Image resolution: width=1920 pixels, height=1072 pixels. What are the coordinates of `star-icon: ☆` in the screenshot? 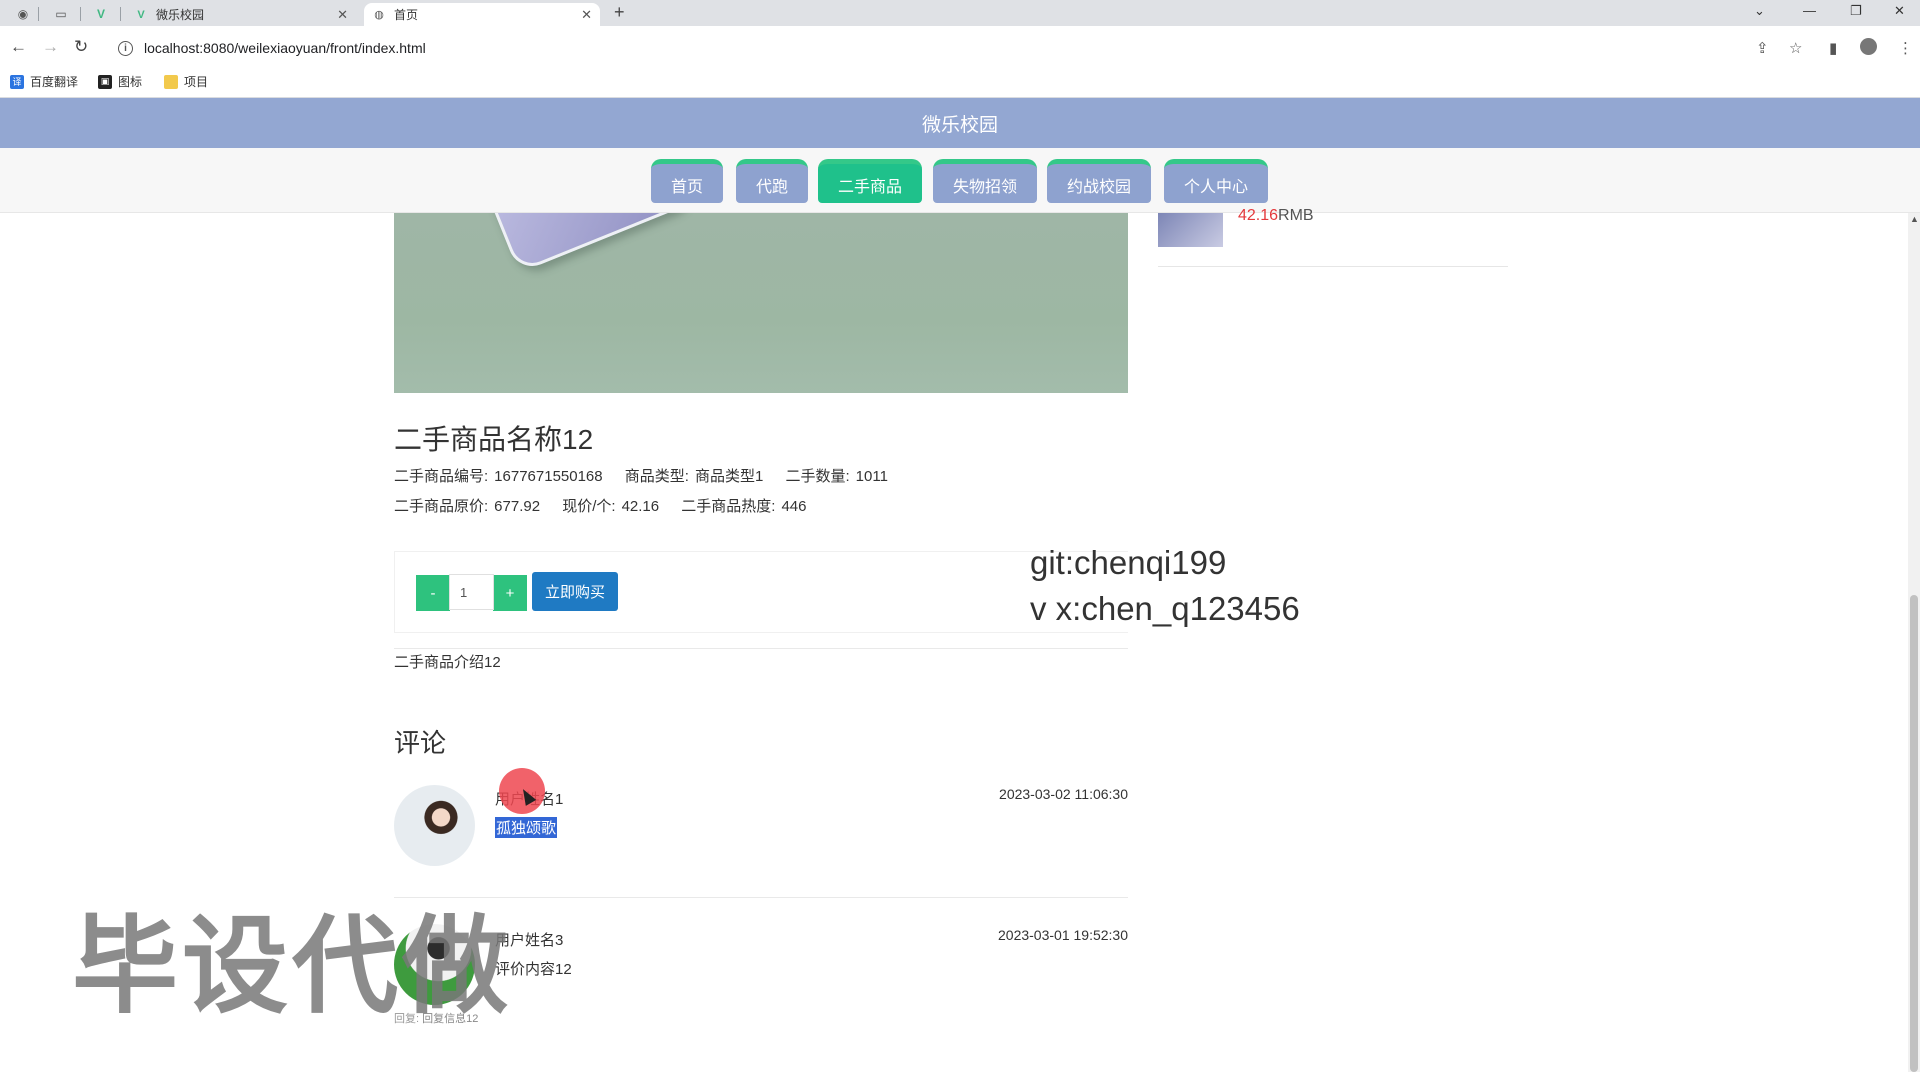 It's located at (1795, 48).